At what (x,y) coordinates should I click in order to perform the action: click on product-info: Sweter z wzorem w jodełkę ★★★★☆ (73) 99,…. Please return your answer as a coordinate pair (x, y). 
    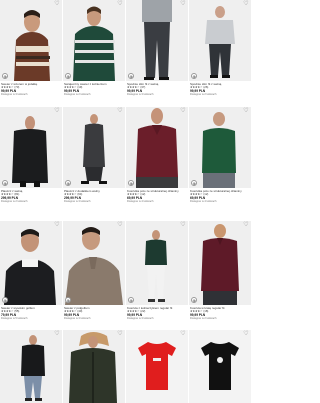
    Looking at the image, I should click on (31, 89).